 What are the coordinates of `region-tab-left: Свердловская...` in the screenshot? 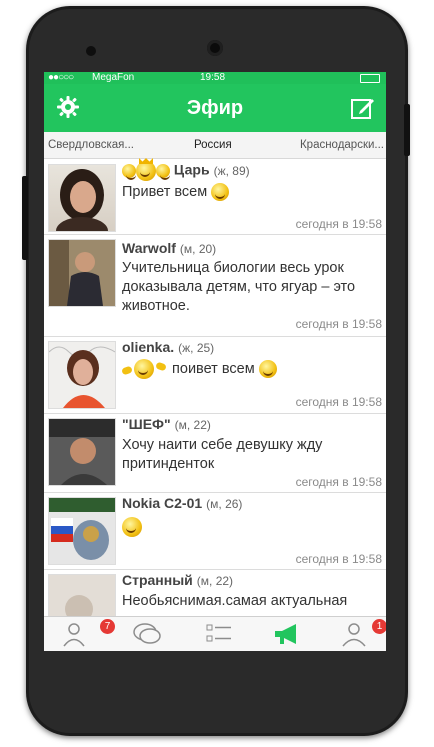 It's located at (91, 145).